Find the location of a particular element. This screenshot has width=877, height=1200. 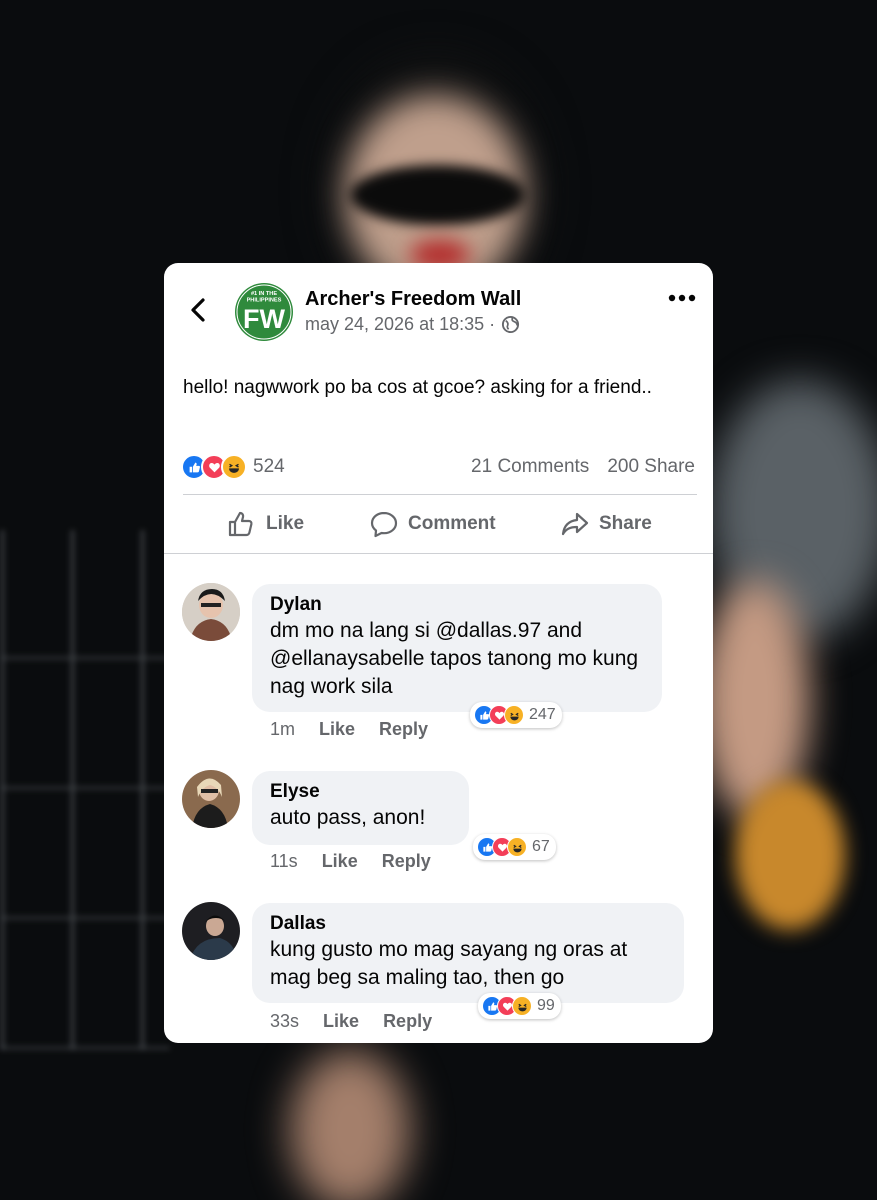

comment-actions: 1m Like Reply is located at coordinates (349, 729).